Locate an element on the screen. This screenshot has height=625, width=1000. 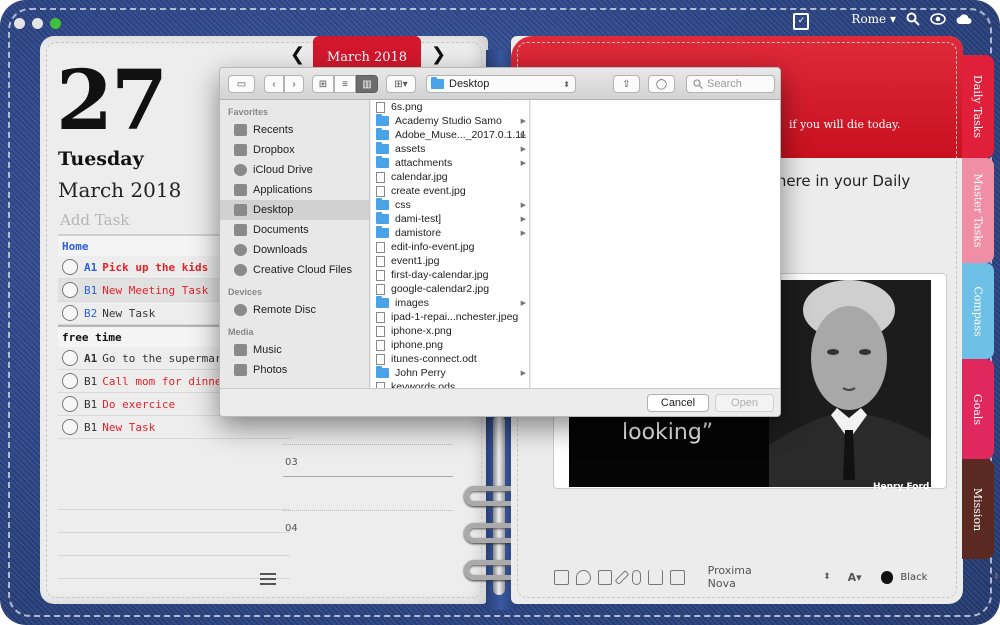
sidebar-item-documents: Documents is located at coordinates (294, 230).